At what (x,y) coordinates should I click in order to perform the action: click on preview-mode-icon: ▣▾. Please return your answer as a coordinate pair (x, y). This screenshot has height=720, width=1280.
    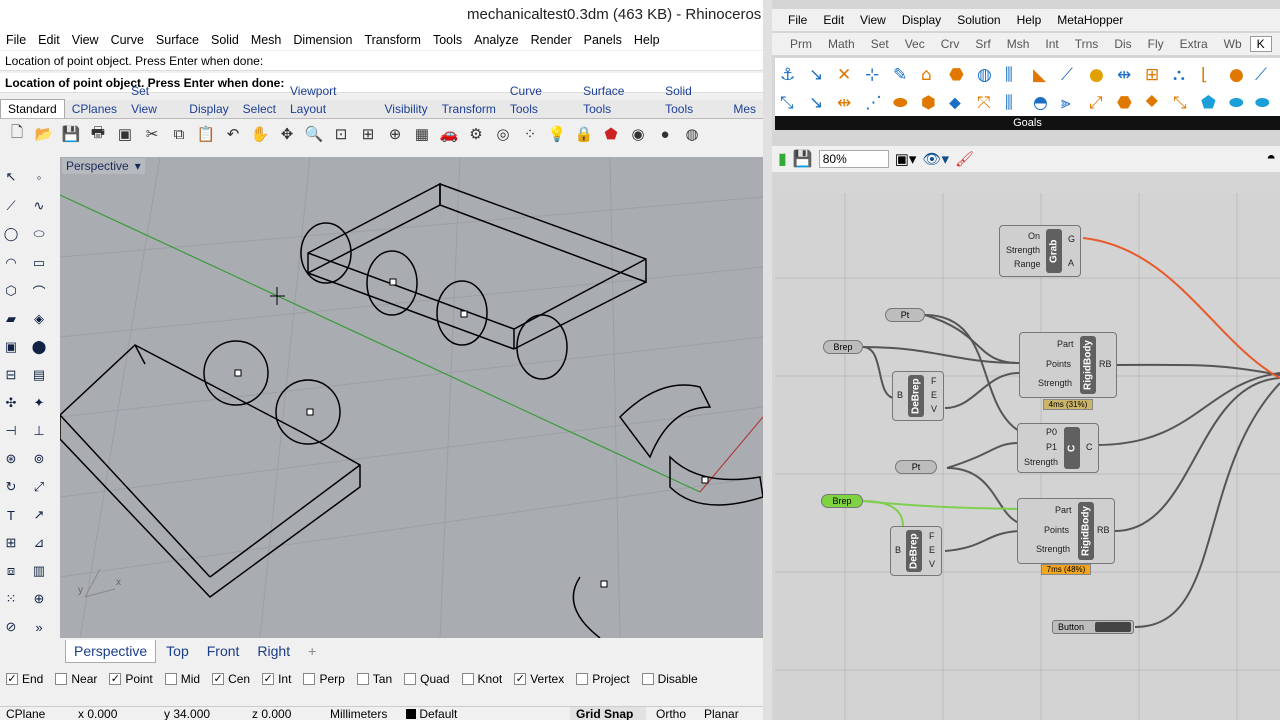
    Looking at the image, I should click on (906, 159).